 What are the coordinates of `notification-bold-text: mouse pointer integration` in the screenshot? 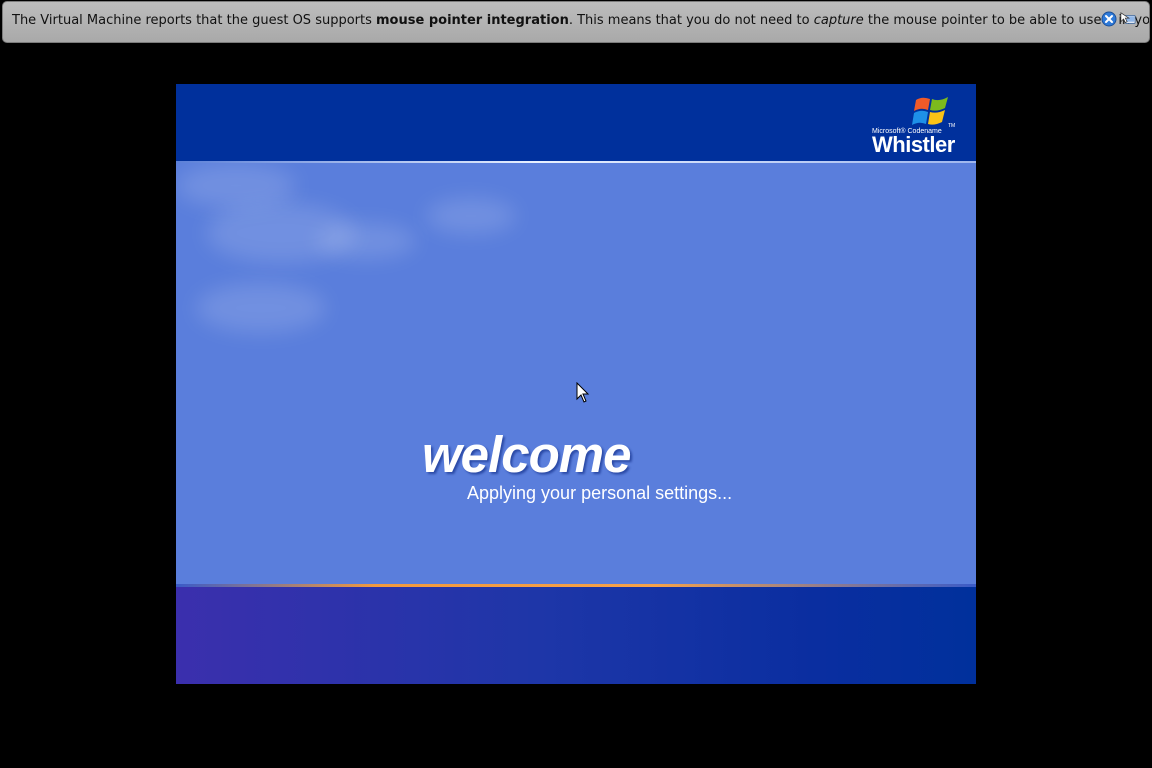 It's located at (472, 20).